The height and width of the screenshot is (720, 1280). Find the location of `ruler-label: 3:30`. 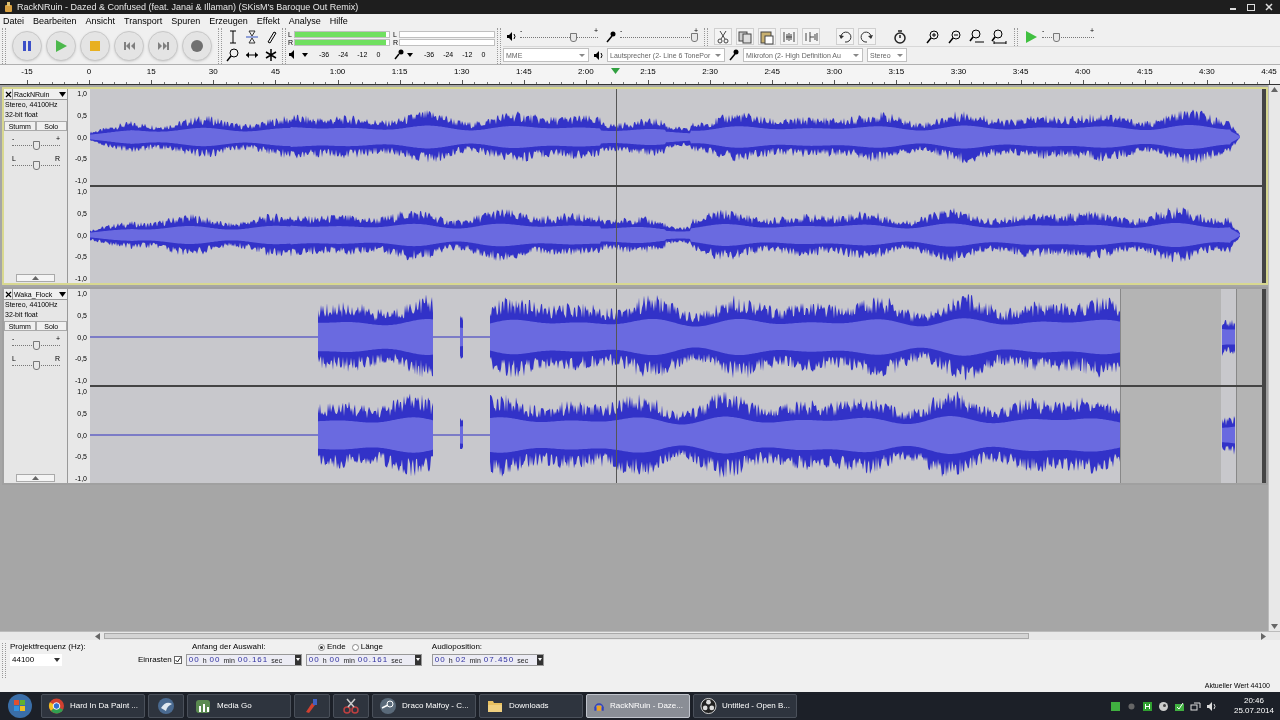

ruler-label: 3:30 is located at coordinates (958, 72).